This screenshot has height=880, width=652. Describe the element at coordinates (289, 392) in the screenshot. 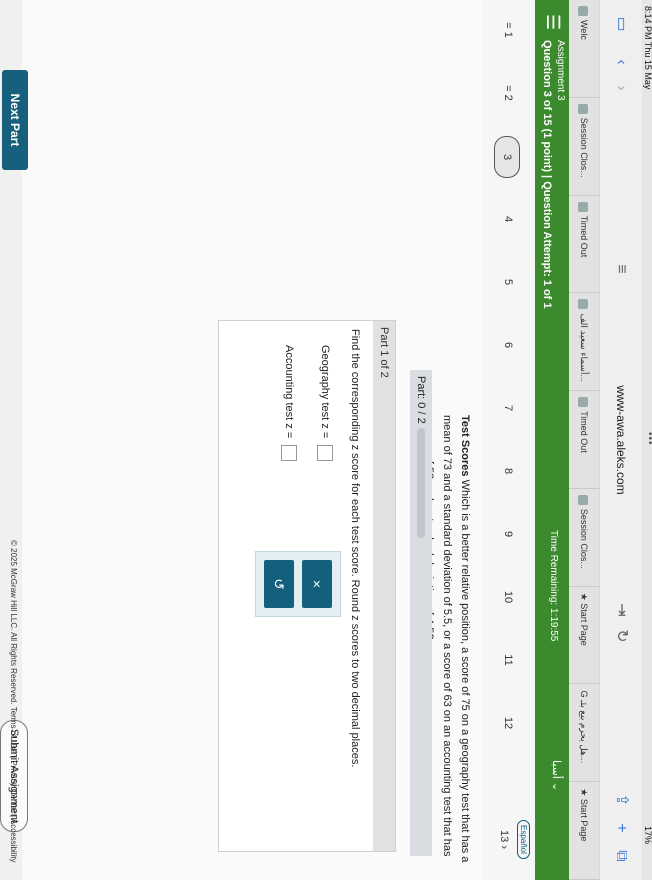

I see `accounting-label: Accounting test z =` at that location.